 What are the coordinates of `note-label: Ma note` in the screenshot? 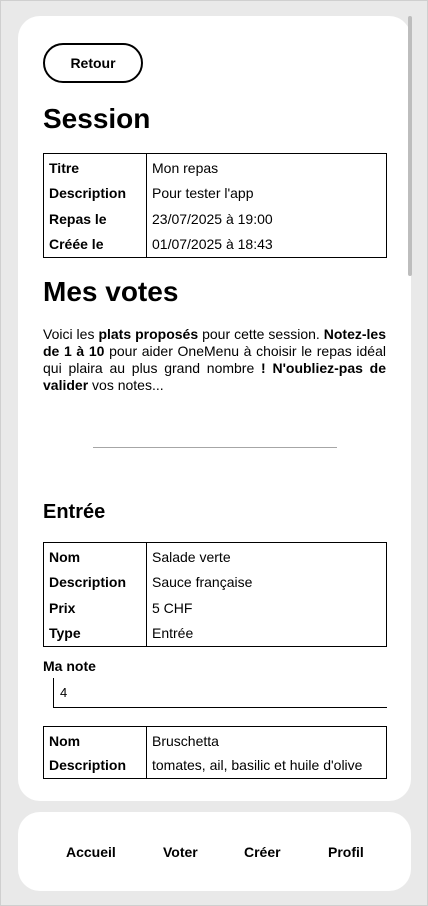 It's located at (69, 666).